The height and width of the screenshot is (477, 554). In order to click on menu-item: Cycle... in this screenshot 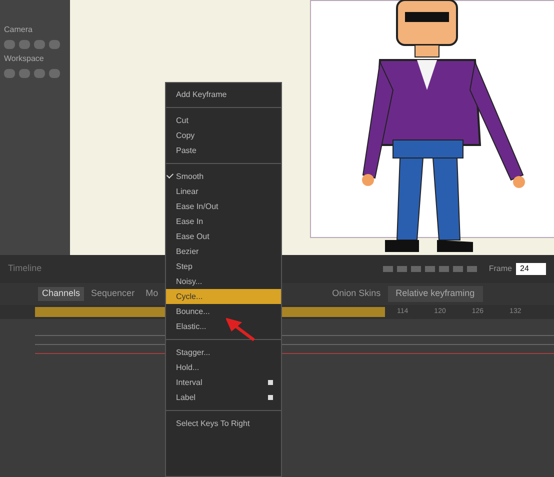, I will do `click(223, 296)`.